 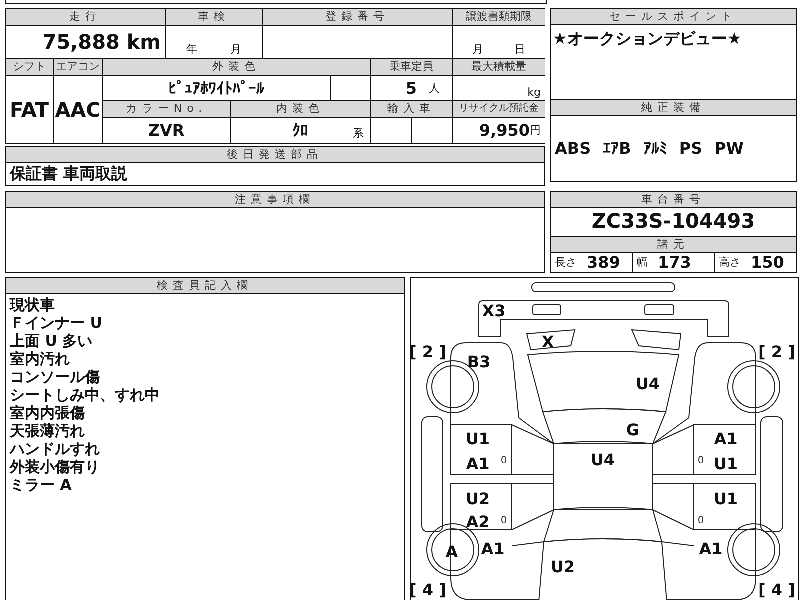 I want to click on equipment-item: PW, so click(x=729, y=148).